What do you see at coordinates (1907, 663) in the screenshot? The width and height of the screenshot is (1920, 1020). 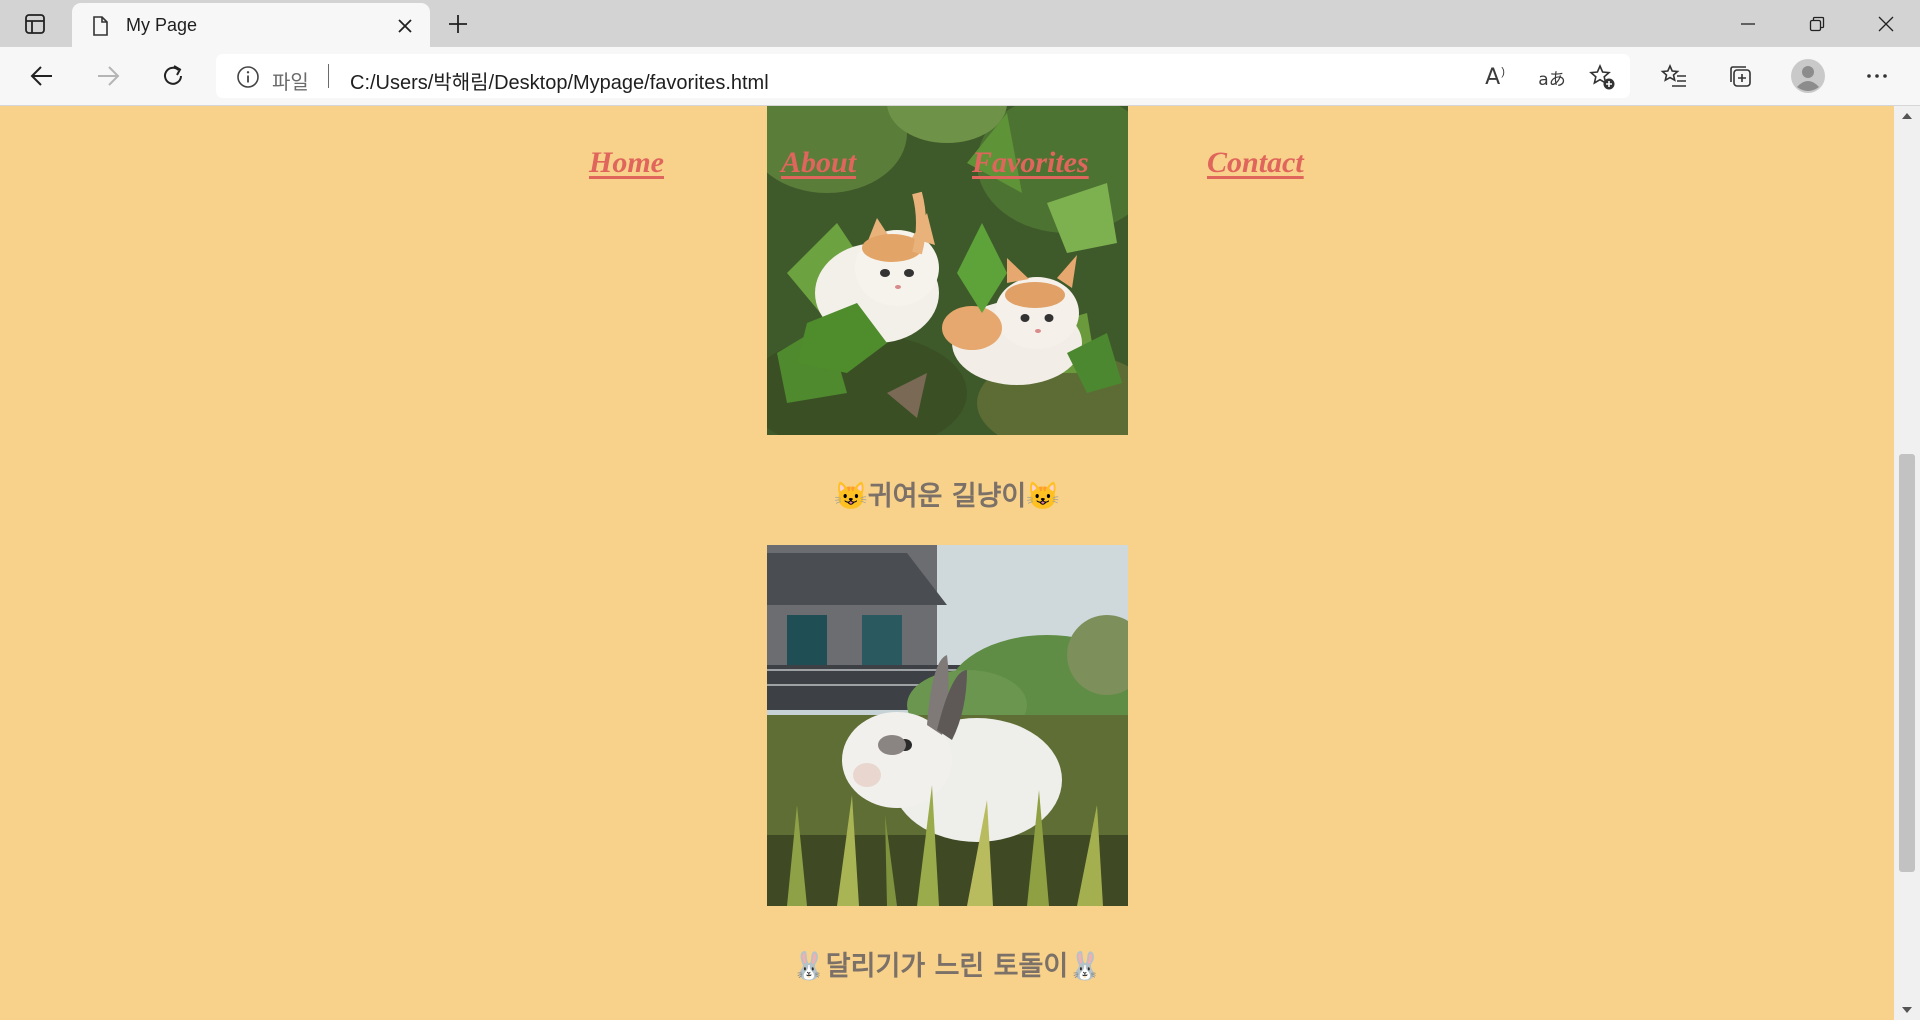 I see `scroll-thumb` at bounding box center [1907, 663].